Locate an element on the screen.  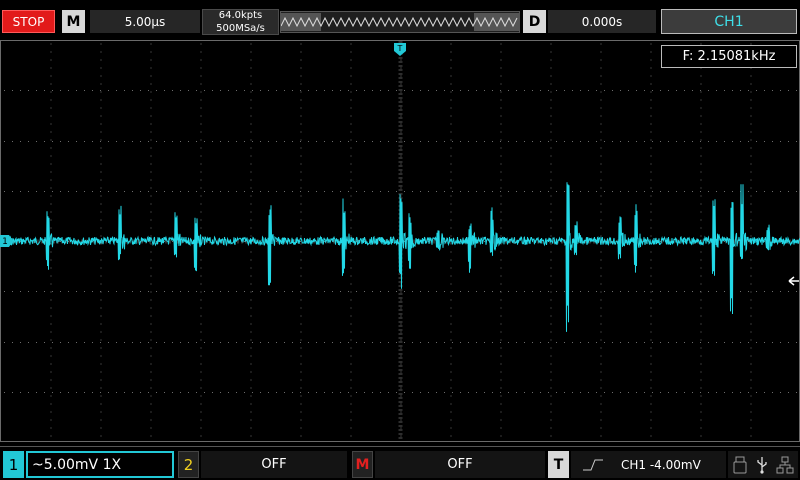
trigger-settings: CH1 -4.00mV is located at coordinates (648, 464).